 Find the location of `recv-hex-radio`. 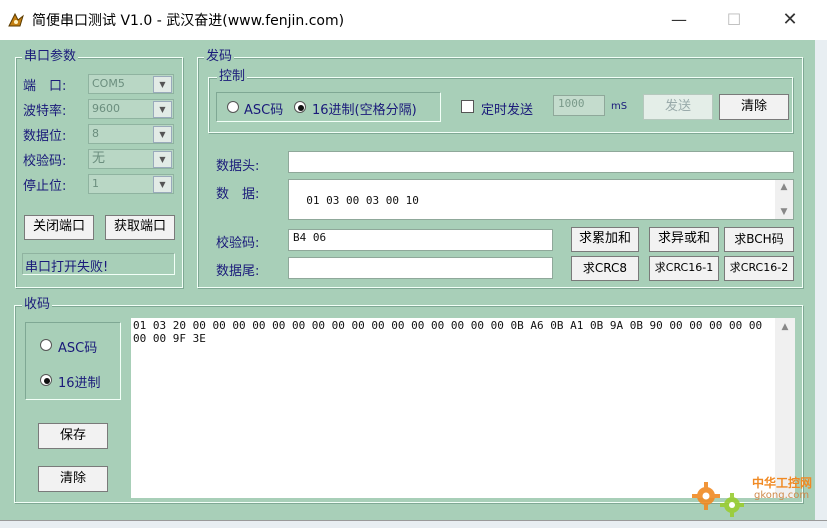

recv-hex-radio is located at coordinates (46, 380).